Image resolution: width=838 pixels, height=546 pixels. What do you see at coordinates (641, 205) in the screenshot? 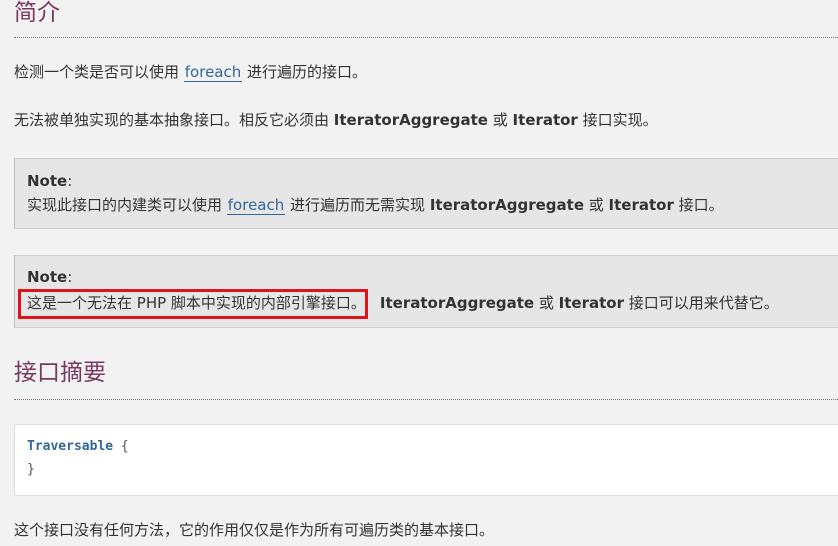
I see `note-1-iterator: Iterator` at bounding box center [641, 205].